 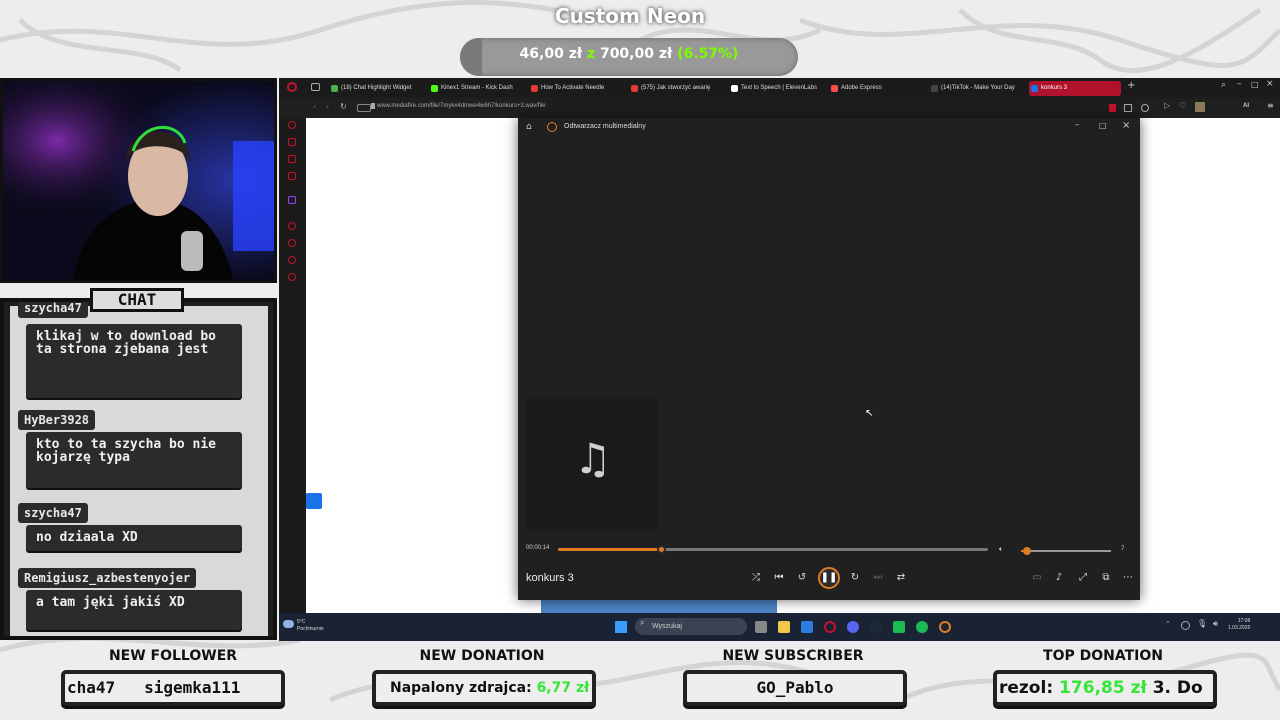 I want to click on sidebar-whatsapp-icon, so click(x=292, y=159).